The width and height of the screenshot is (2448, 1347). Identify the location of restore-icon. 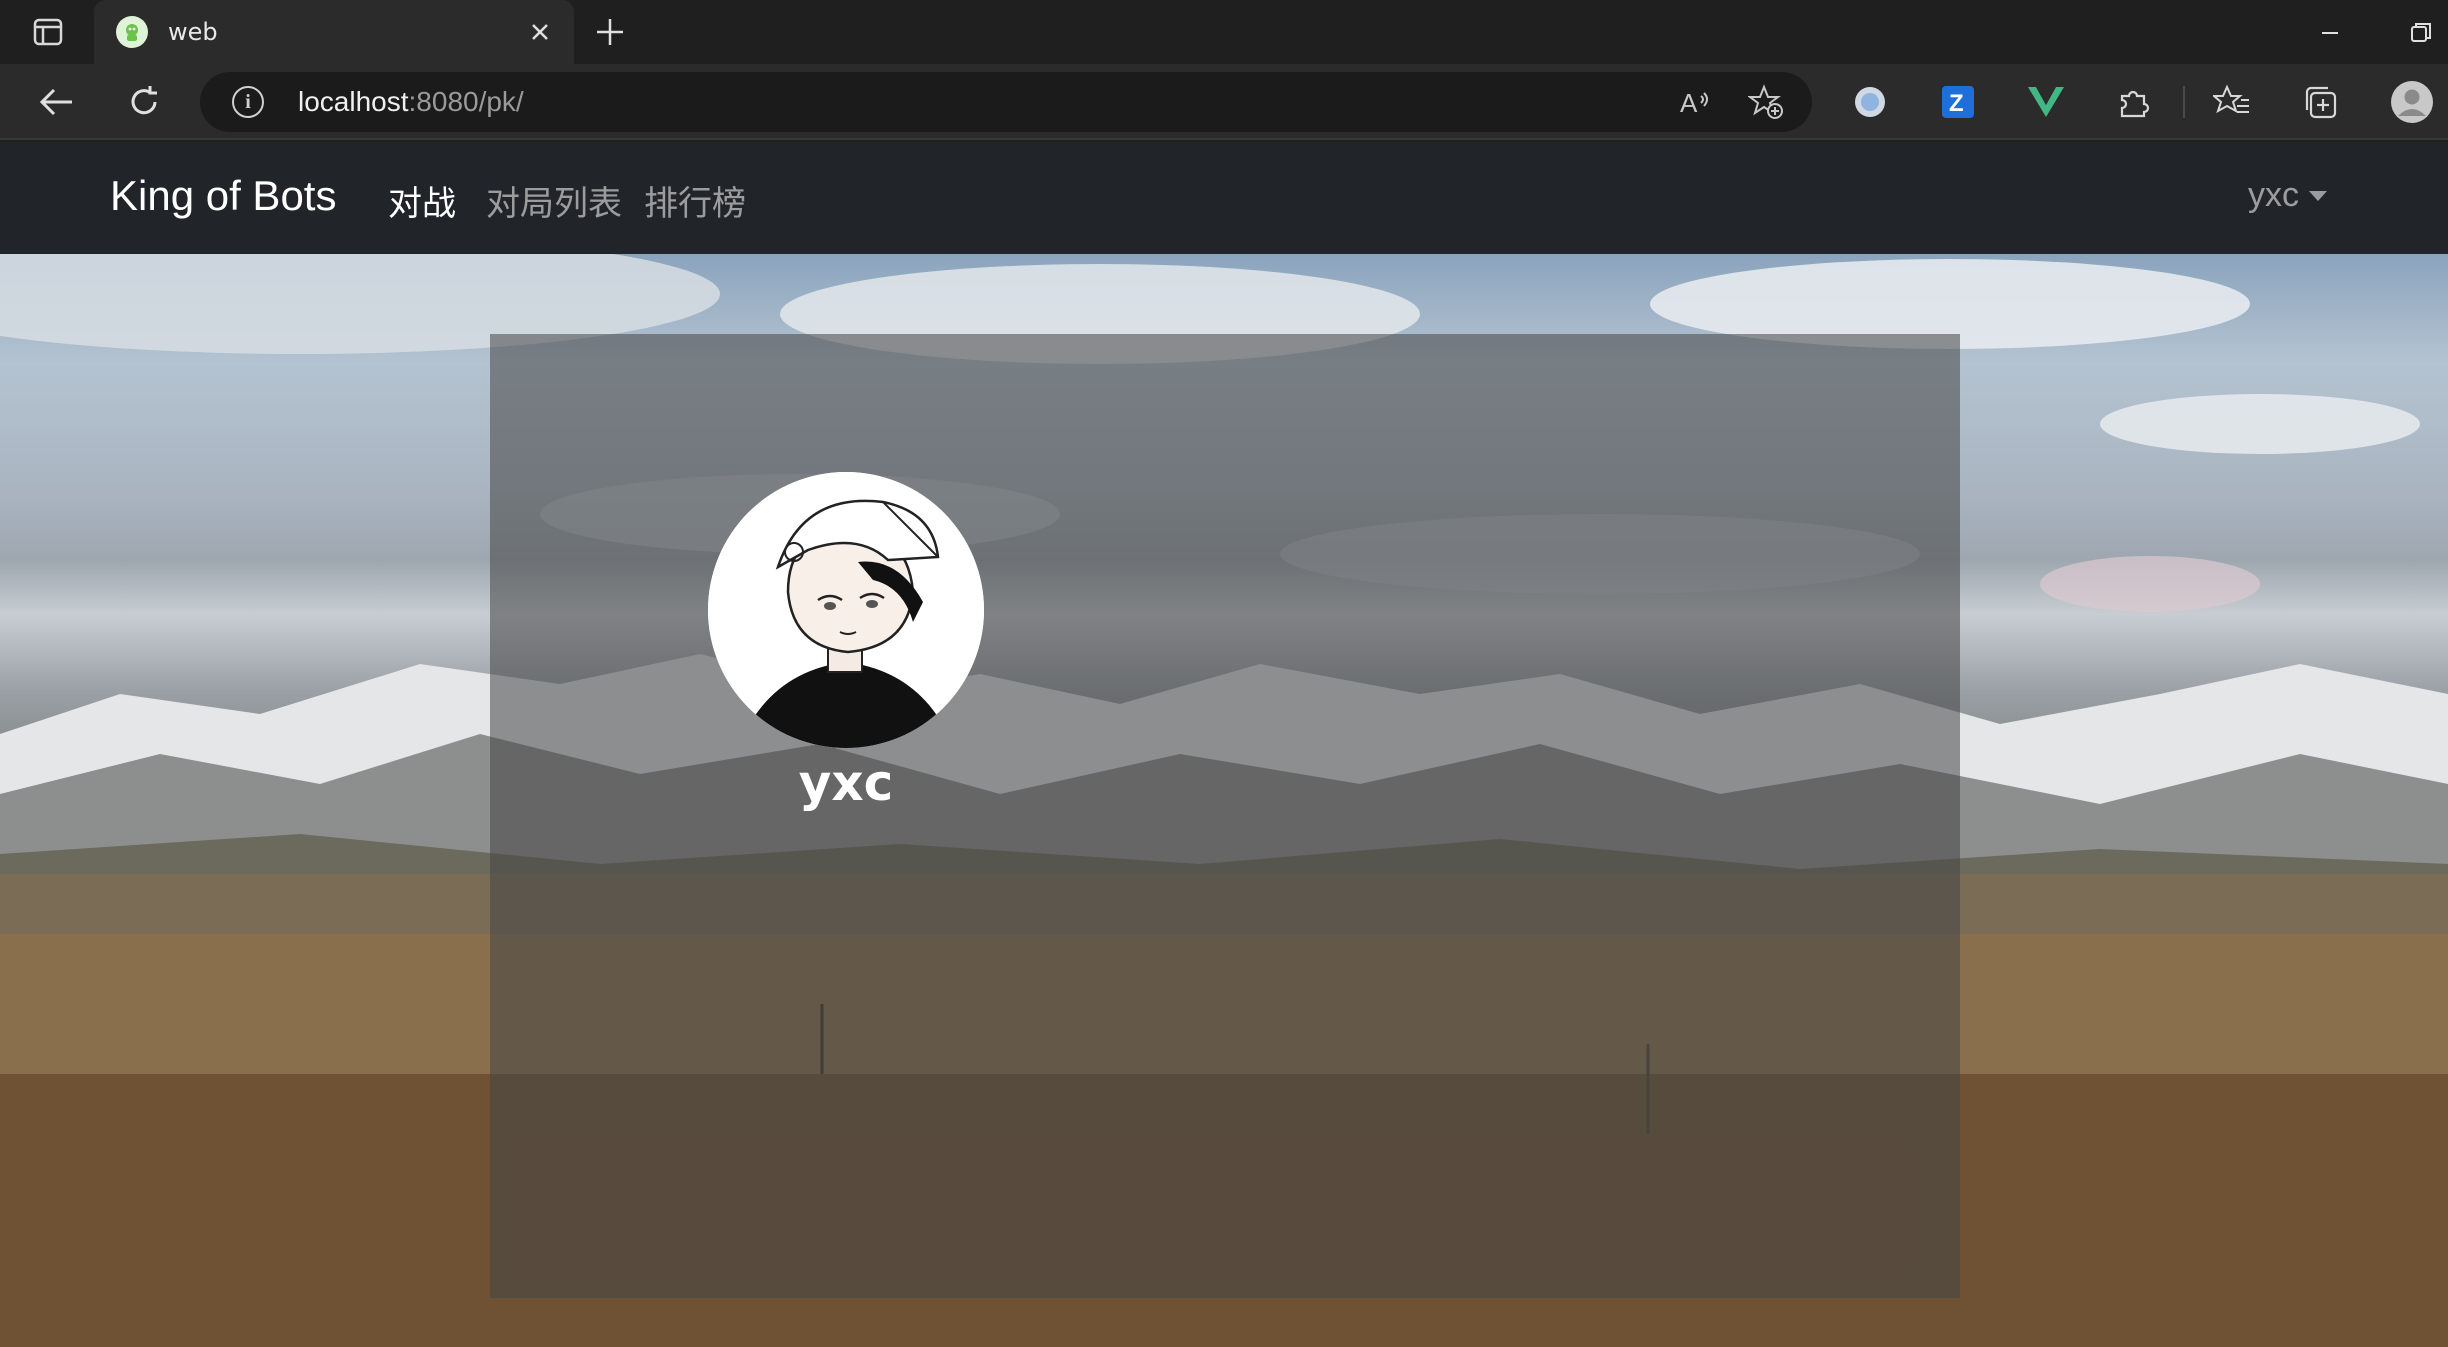
(2421, 32).